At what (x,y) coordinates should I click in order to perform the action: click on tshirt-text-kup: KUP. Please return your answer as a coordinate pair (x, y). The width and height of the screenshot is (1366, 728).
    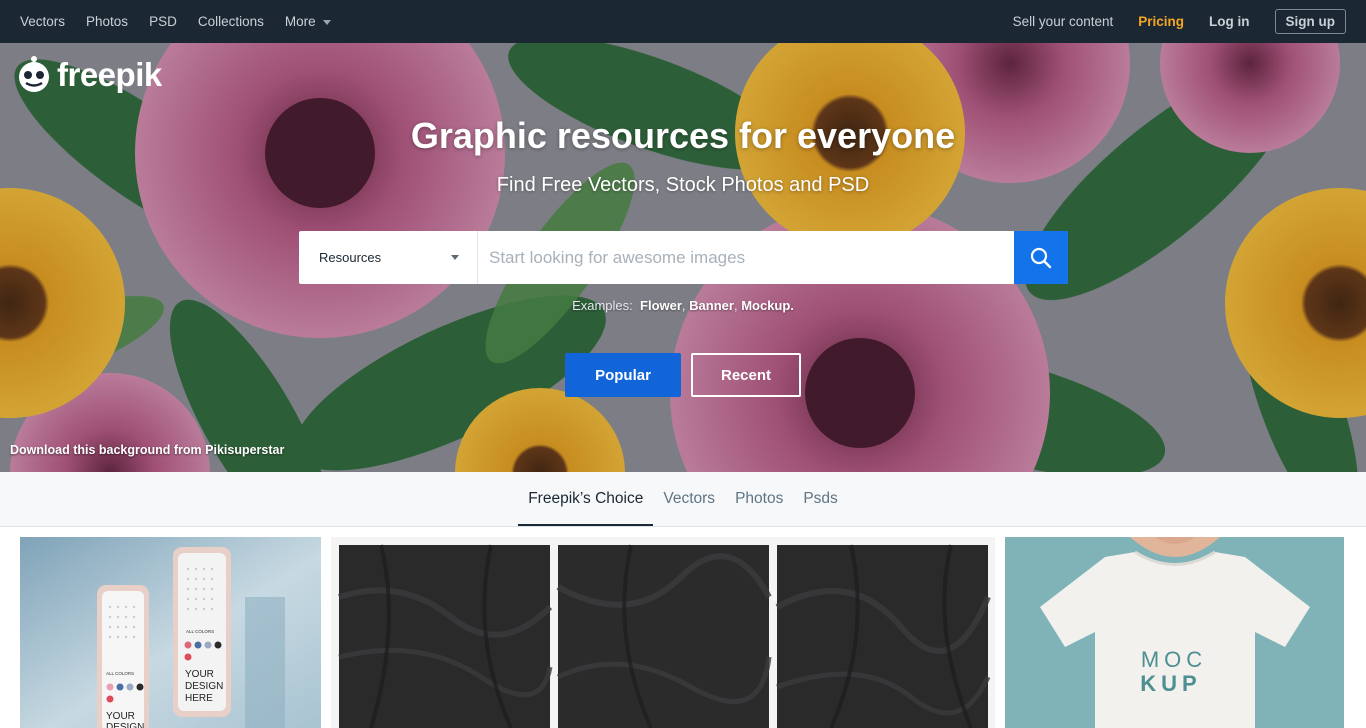
    Looking at the image, I should click on (1170, 683).